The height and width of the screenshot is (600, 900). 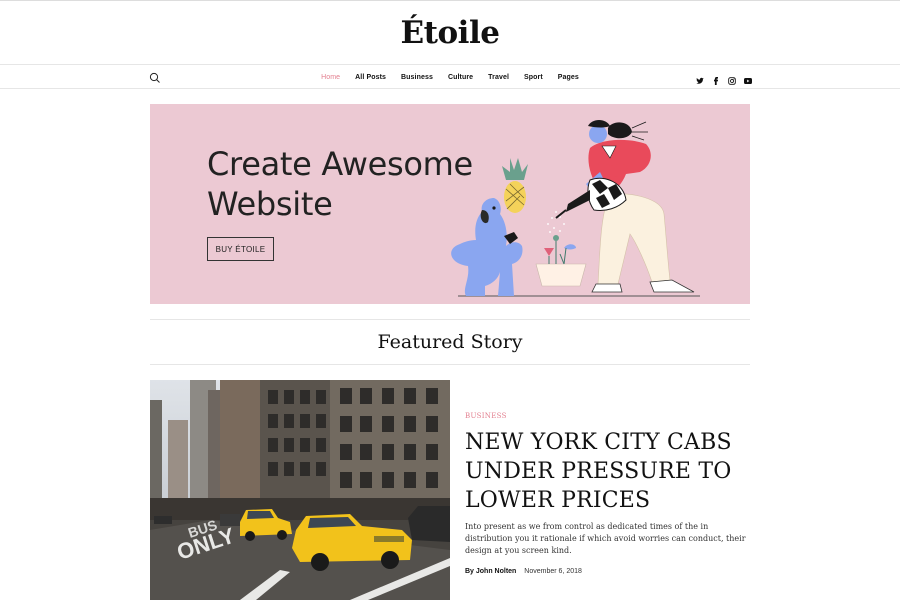 I want to click on nyc-street-photo: ONLY BUS, so click(x=300, y=490).